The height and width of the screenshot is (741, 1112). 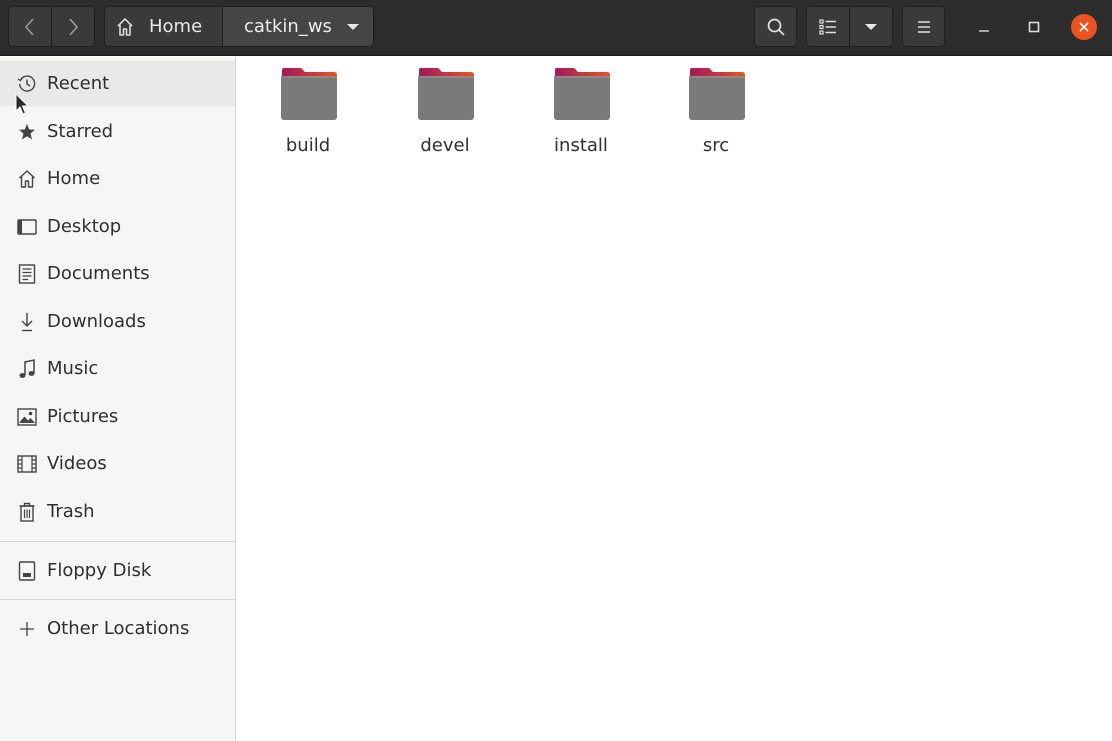 I want to click on sidebar-item-label: Floppy Disk, so click(x=99, y=570).